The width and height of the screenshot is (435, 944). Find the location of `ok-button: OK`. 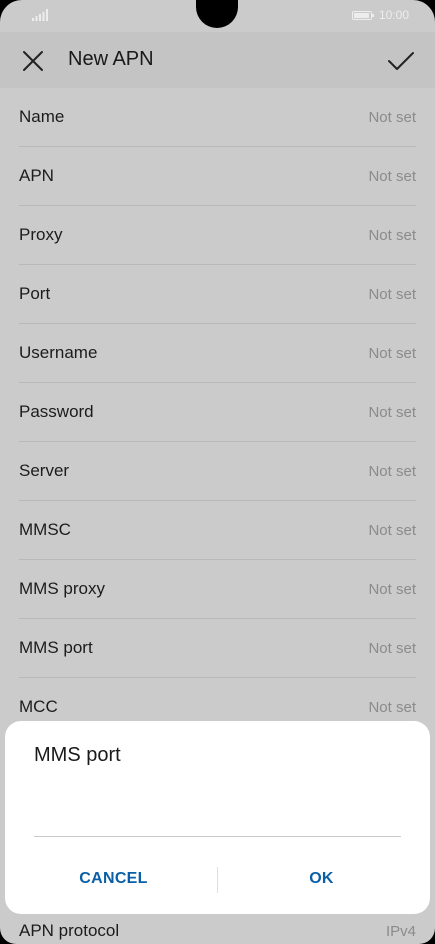

ok-button: OK is located at coordinates (321, 879).